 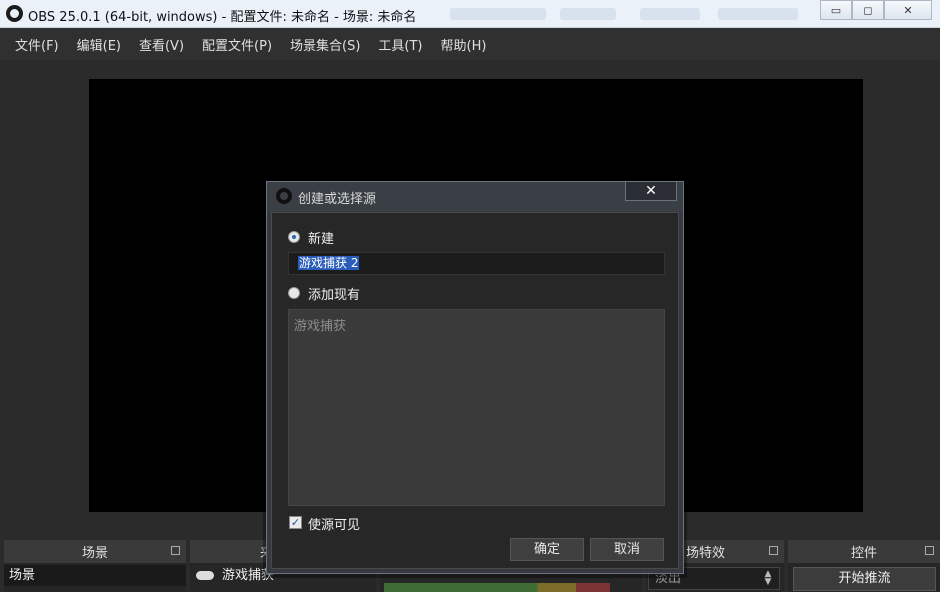 I want to click on add-existing-radio, so click(x=294, y=293).